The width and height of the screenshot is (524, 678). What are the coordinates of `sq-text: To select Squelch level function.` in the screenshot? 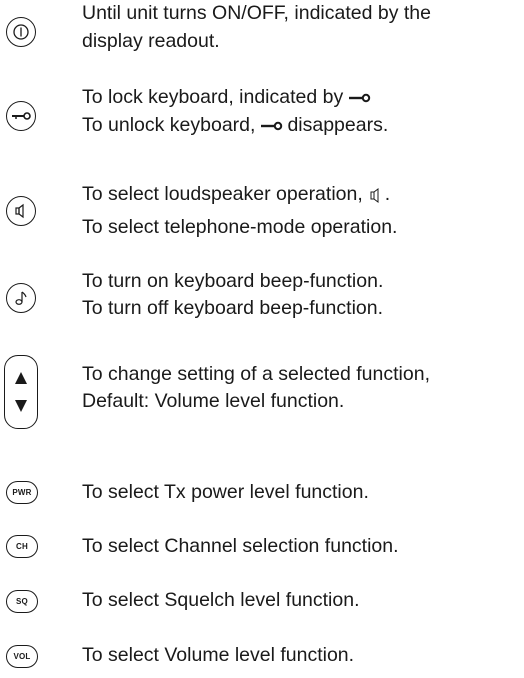 It's located at (221, 600).